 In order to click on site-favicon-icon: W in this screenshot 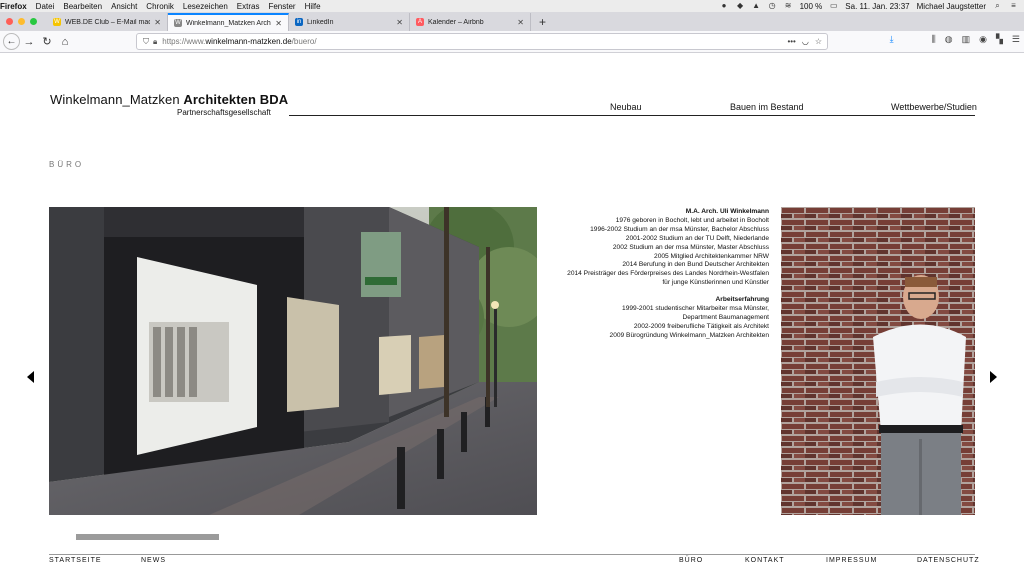, I will do `click(178, 23)`.